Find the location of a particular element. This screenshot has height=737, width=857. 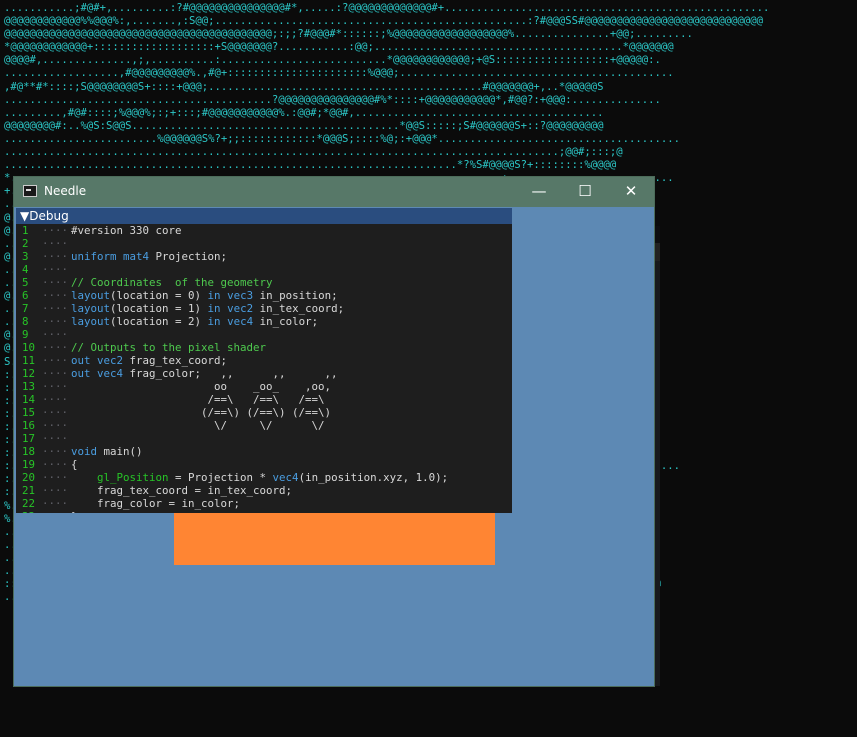

line-number: 4 is located at coordinates (25, 269).